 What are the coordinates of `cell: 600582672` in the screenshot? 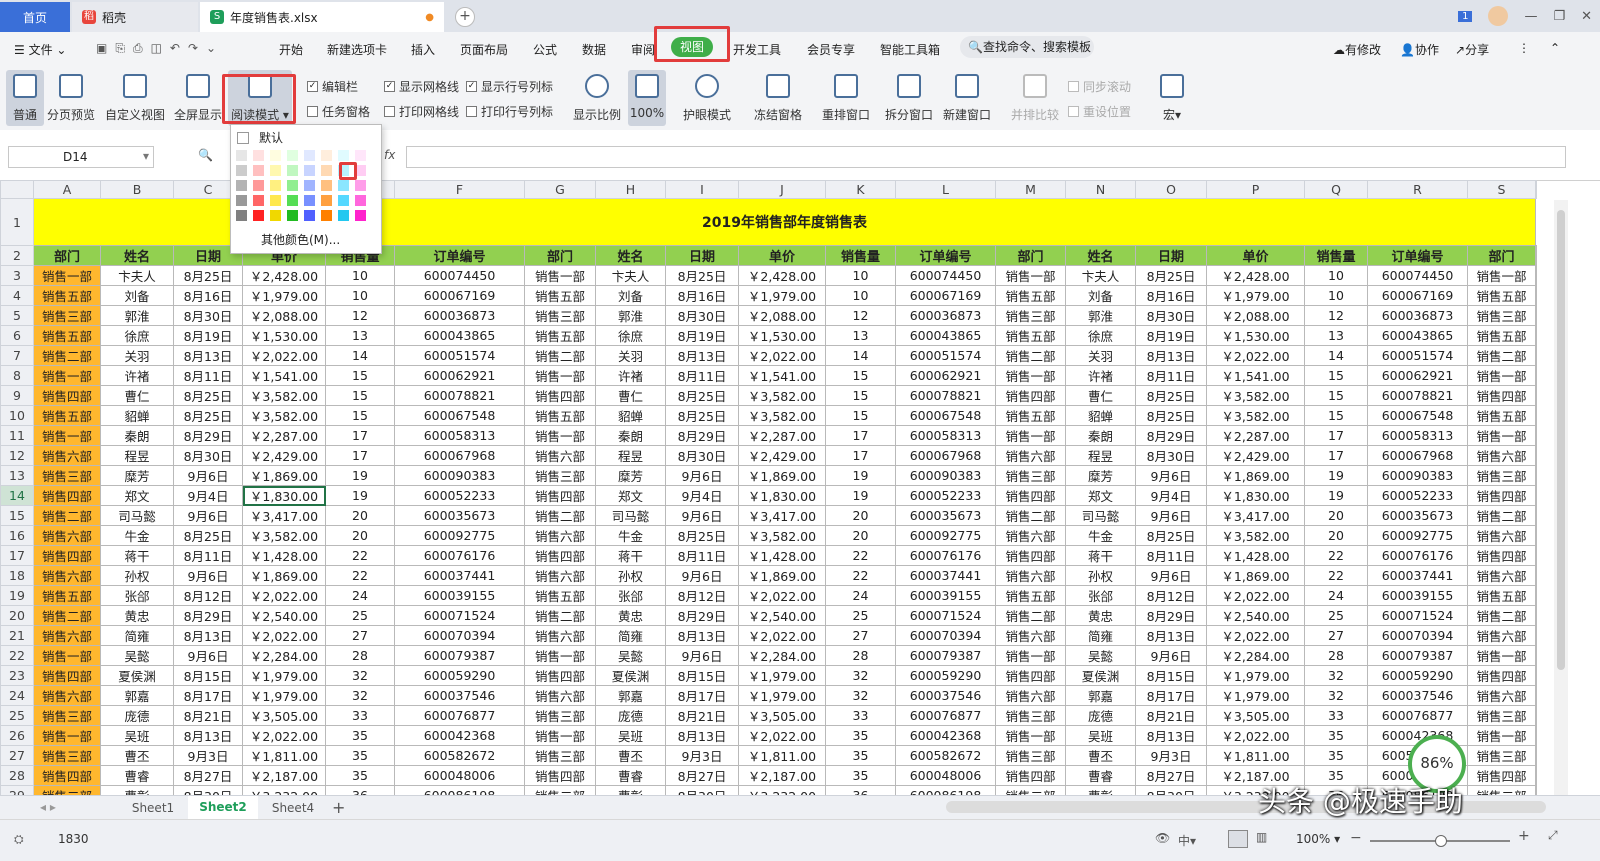 It's located at (459, 755).